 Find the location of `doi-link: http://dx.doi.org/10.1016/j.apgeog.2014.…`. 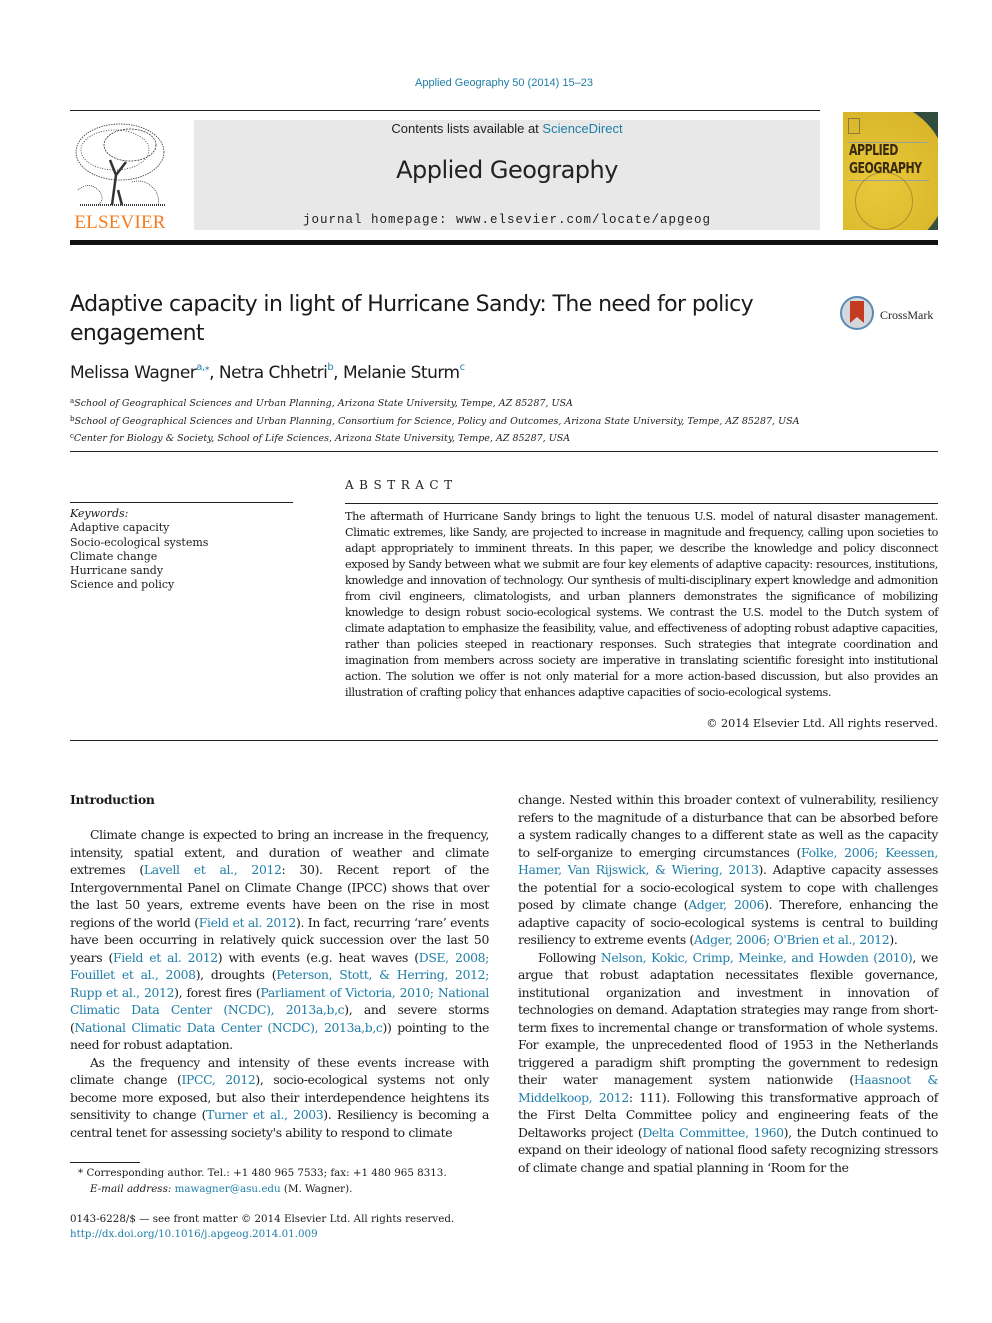

doi-link: http://dx.doi.org/10.1016/j.apgeog.2014.… is located at coordinates (290, 1234).